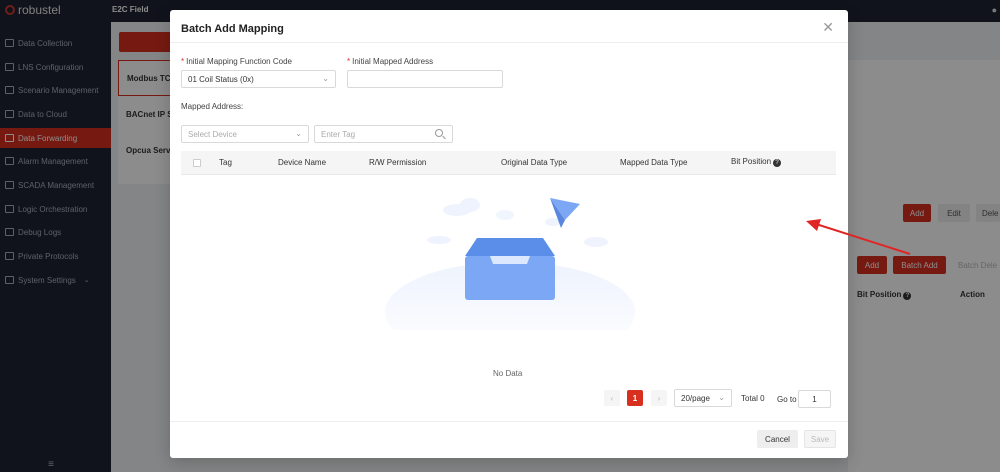 Image resolution: width=1000 pixels, height=472 pixels. What do you see at coordinates (225, 162) in the screenshot?
I see `column-tag: Tag` at bounding box center [225, 162].